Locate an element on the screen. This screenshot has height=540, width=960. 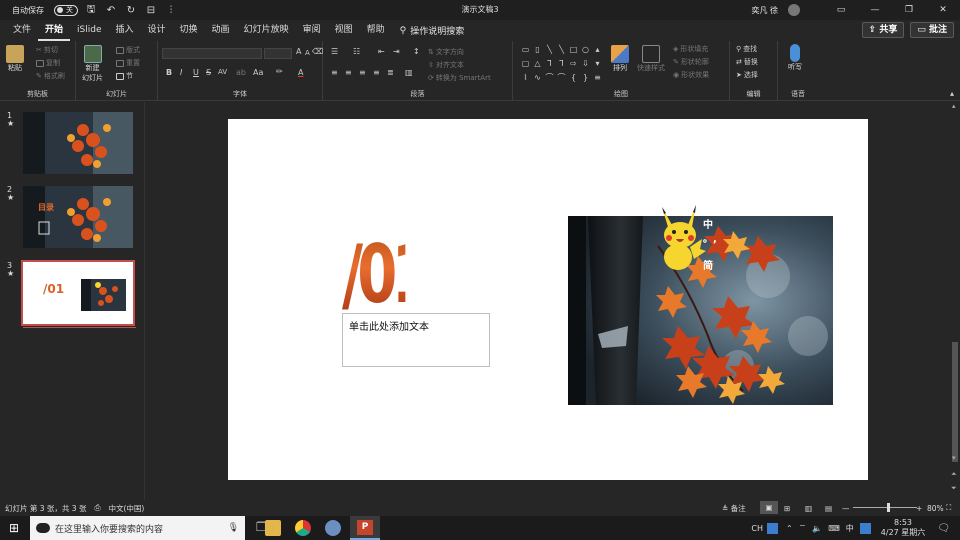
tab-design: 设计 is located at coordinates (157, 30).